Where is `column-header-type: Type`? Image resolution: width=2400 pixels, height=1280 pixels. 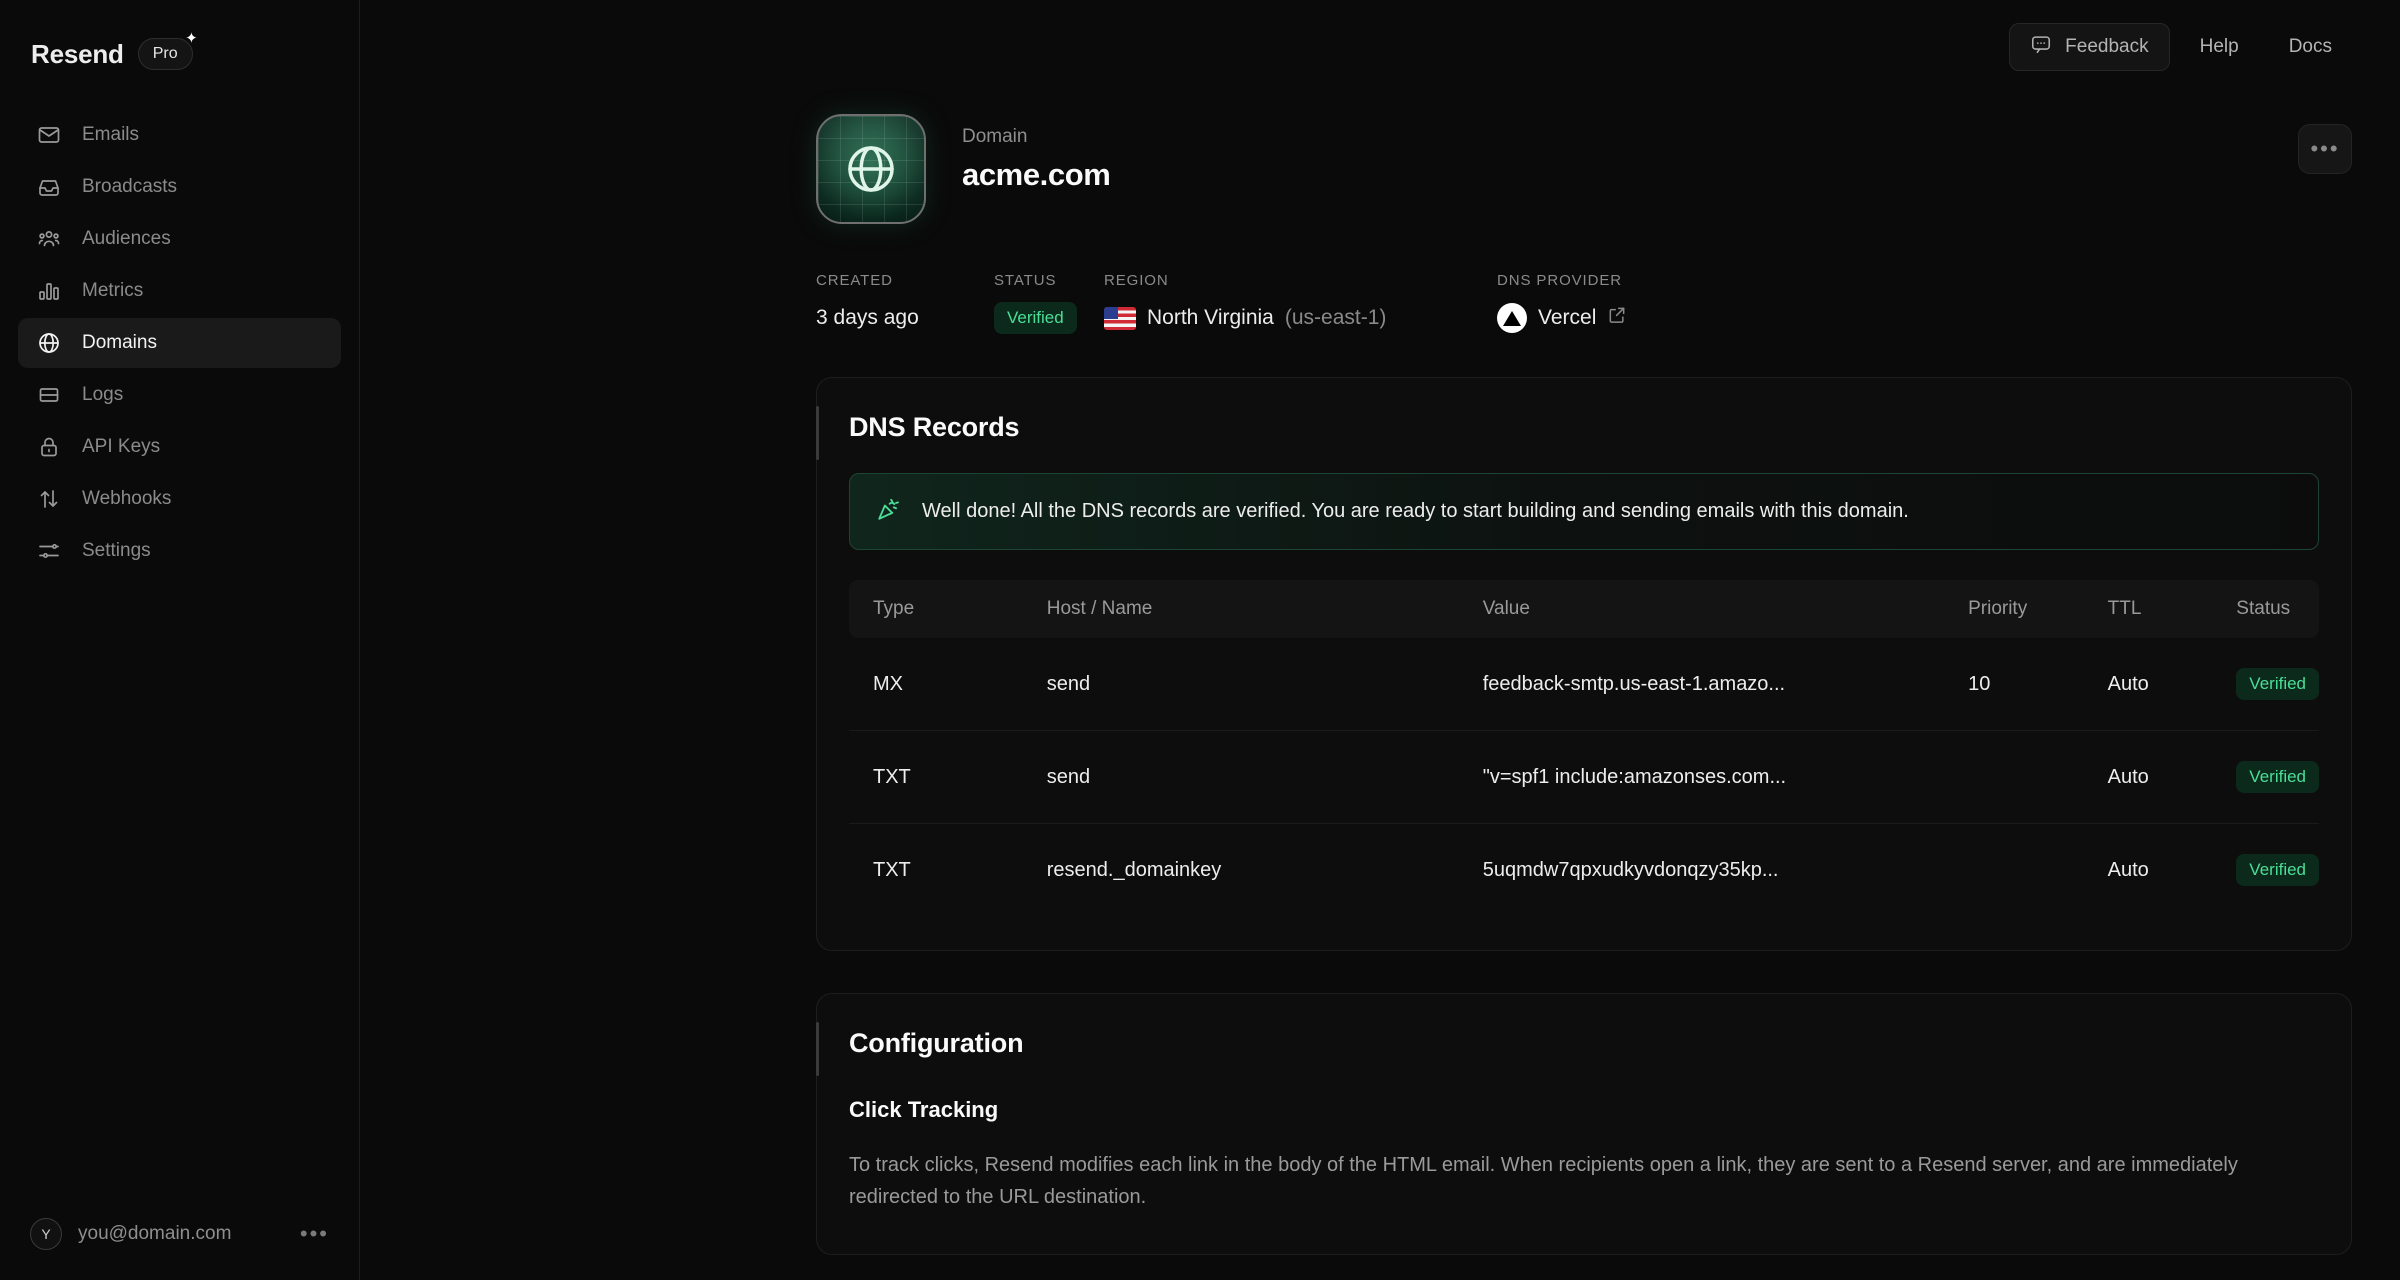 column-header-type: Type is located at coordinates (948, 609).